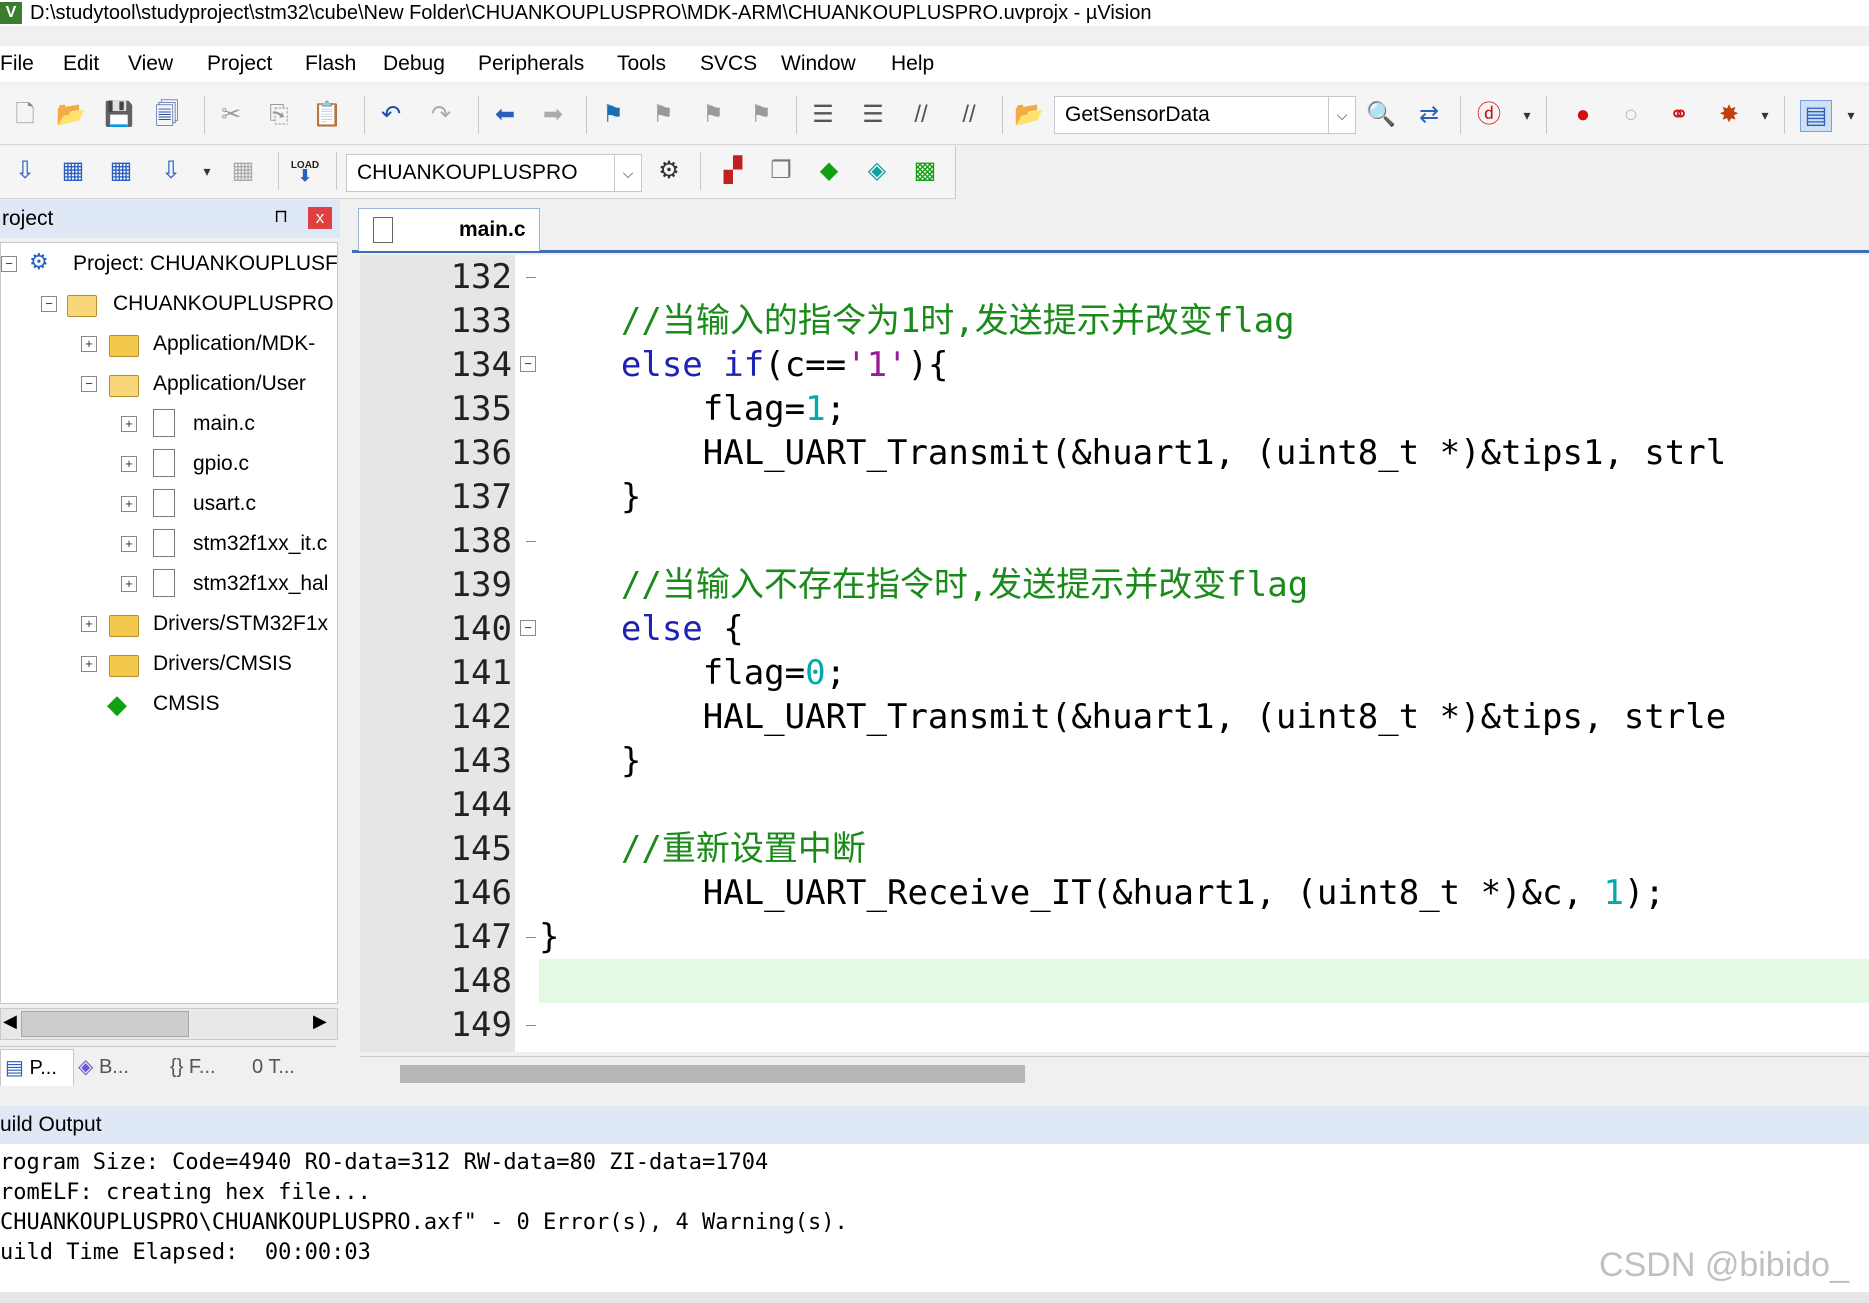 The width and height of the screenshot is (1869, 1303). I want to click on breakpoint-disable-all-icon: ⚭, so click(1679, 115).